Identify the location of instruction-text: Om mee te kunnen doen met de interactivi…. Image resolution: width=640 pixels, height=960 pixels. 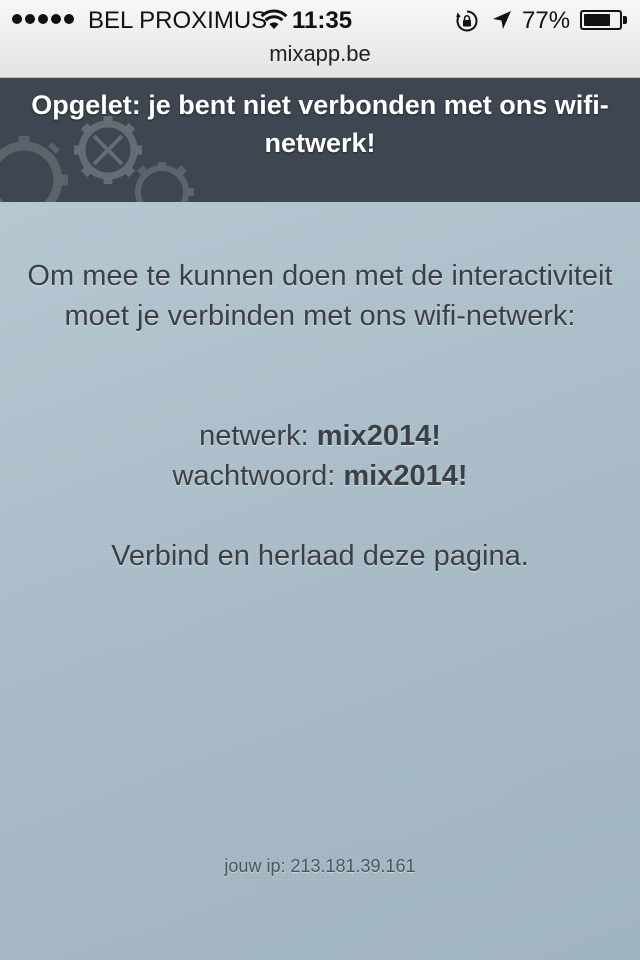
(320, 296).